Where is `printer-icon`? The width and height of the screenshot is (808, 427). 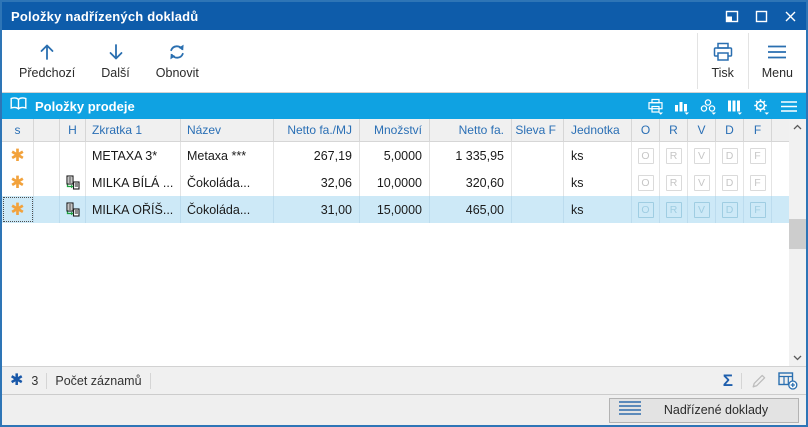 printer-icon is located at coordinates (723, 52).